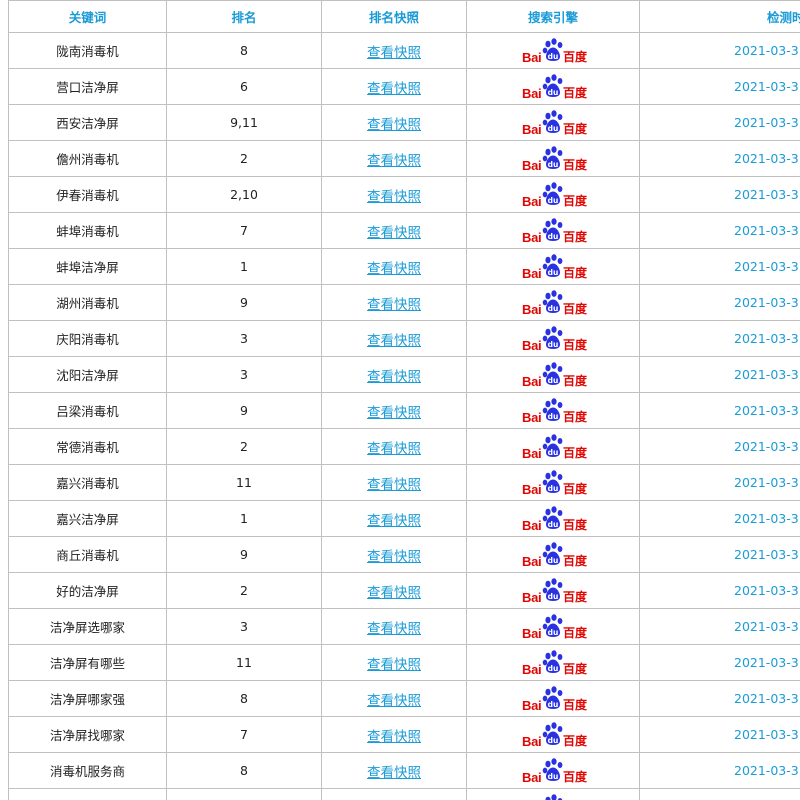  I want to click on keyword-cell: 洁净屏选哪家, so click(87, 626).